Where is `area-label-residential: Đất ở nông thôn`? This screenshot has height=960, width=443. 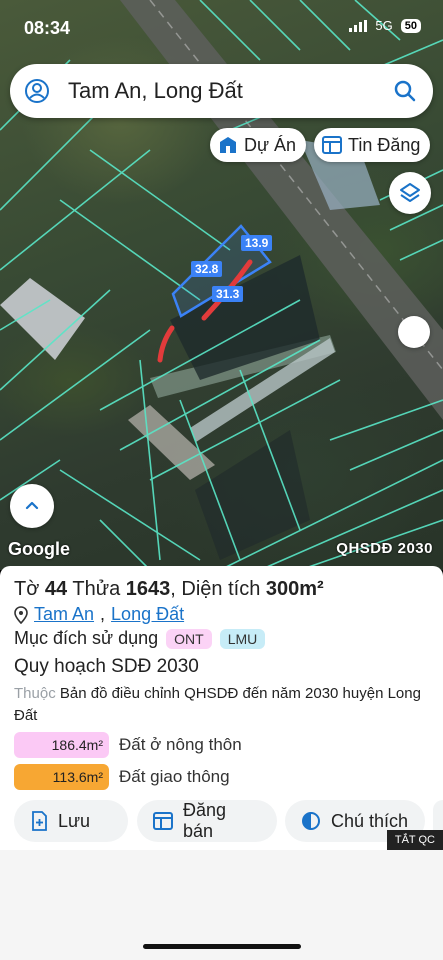 area-label-residential: Đất ở nông thôn is located at coordinates (180, 744).